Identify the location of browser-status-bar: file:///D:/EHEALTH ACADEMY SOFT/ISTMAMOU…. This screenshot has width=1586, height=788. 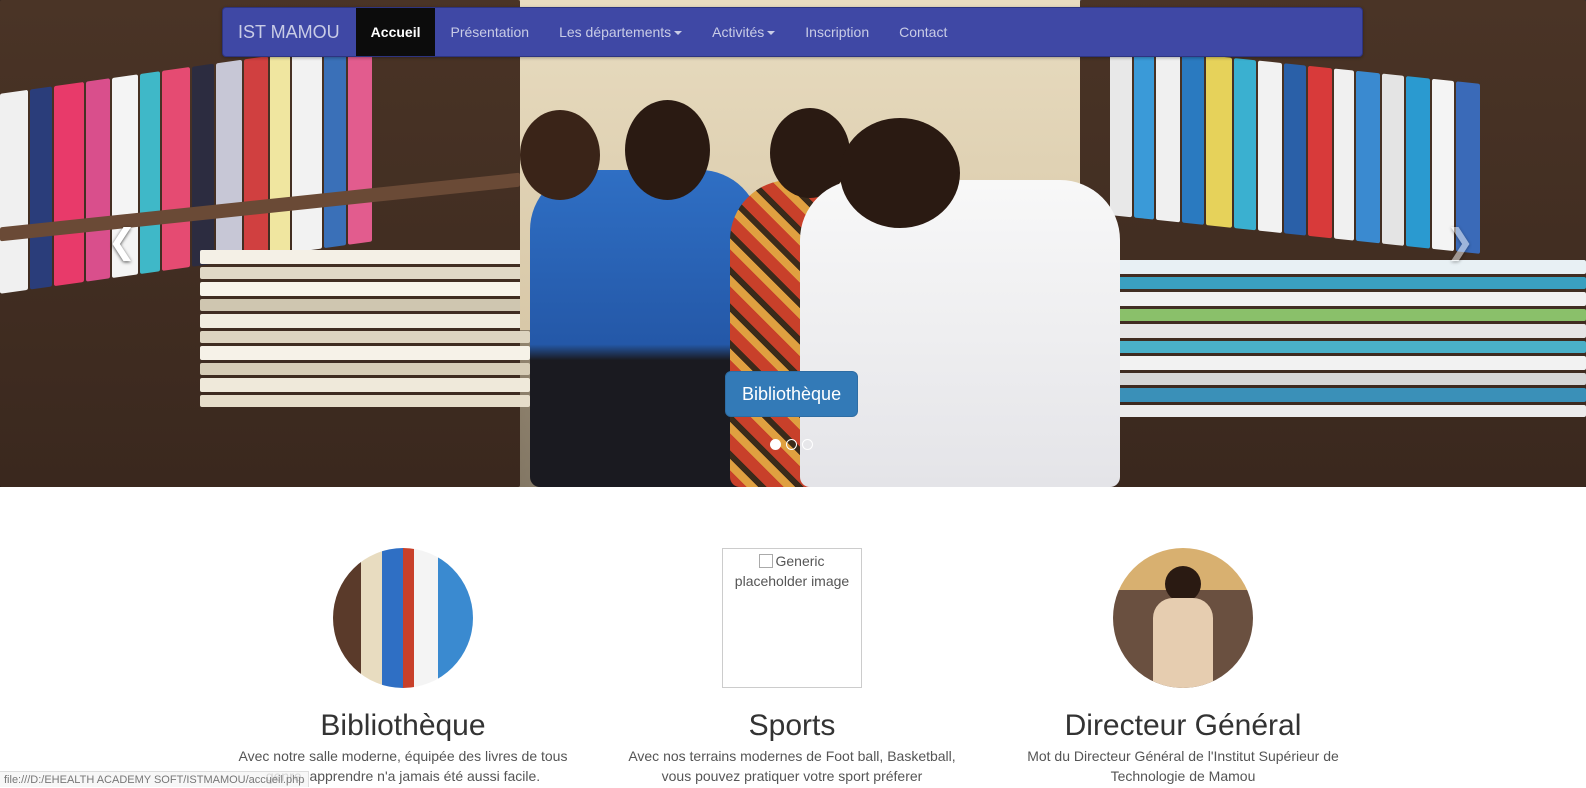
(155, 779).